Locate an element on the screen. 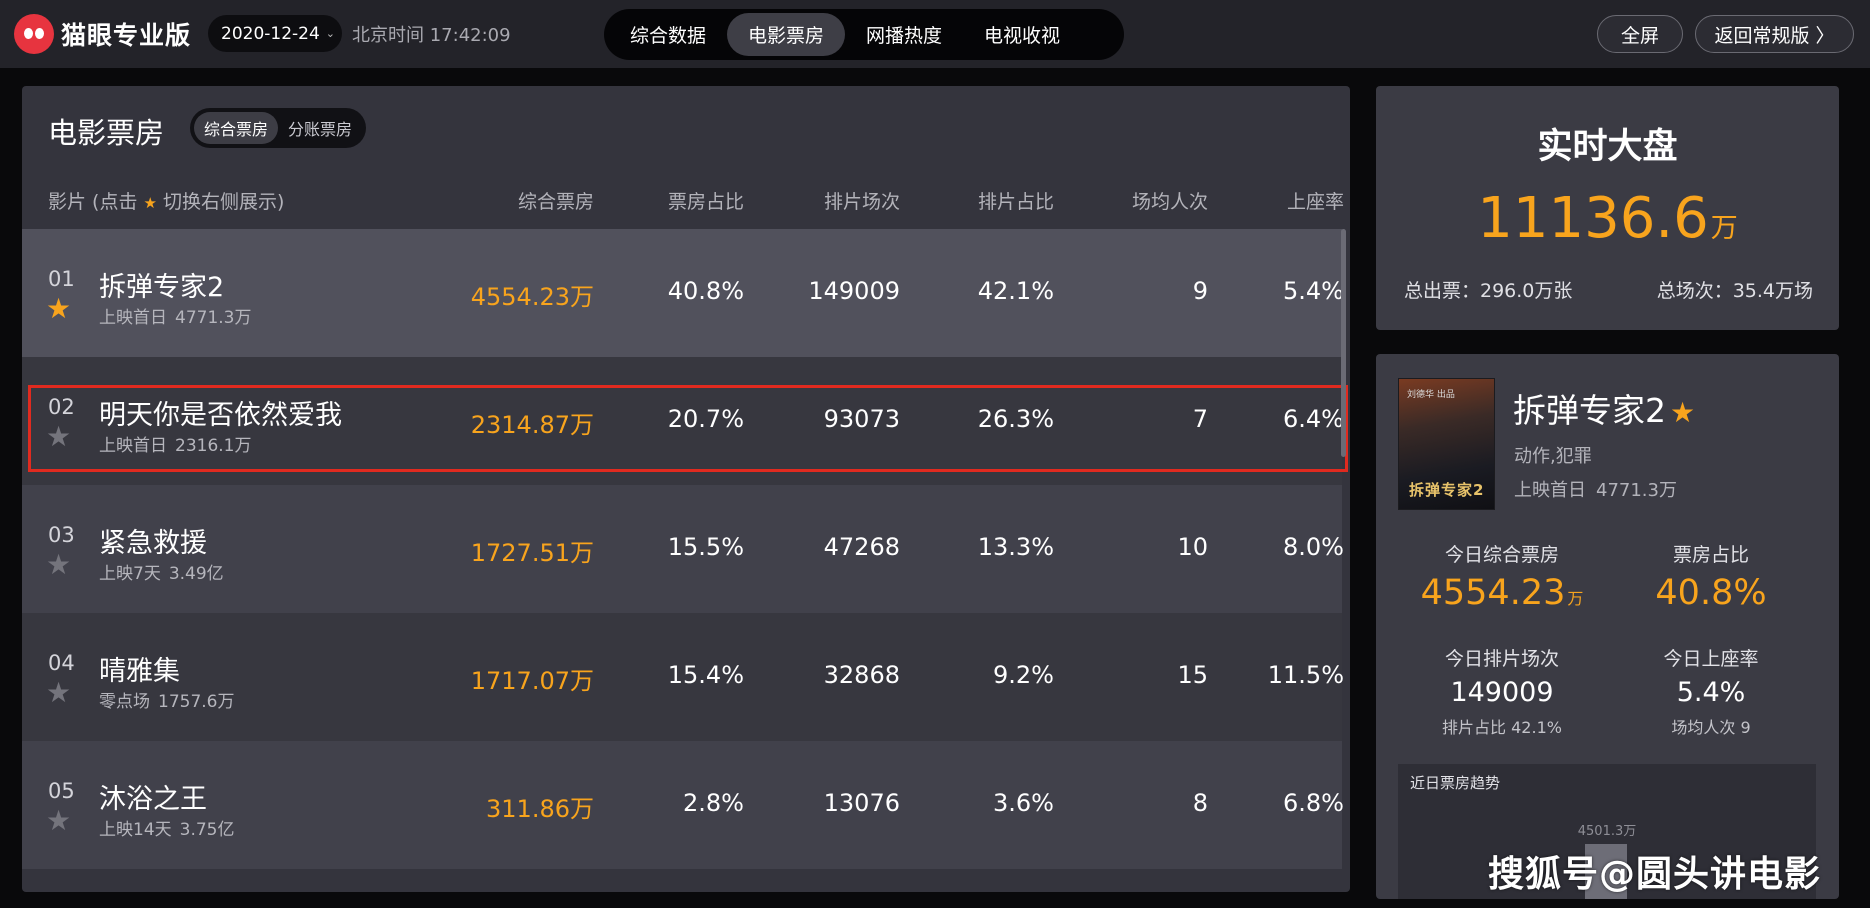  film-name: 紧急救援 is located at coordinates (153, 543).